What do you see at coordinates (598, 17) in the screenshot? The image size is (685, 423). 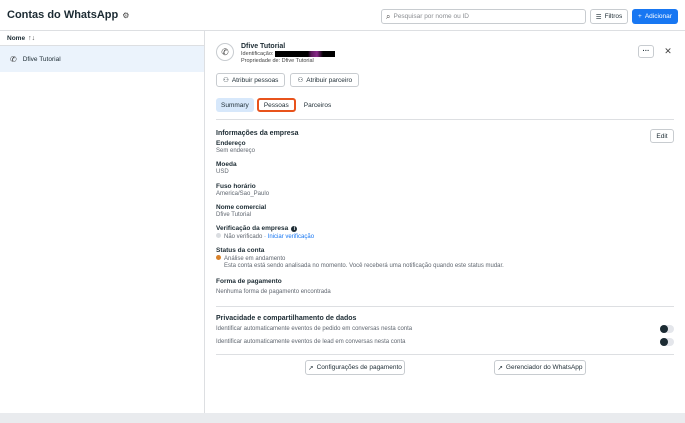 I see `filter-icon: ☰` at bounding box center [598, 17].